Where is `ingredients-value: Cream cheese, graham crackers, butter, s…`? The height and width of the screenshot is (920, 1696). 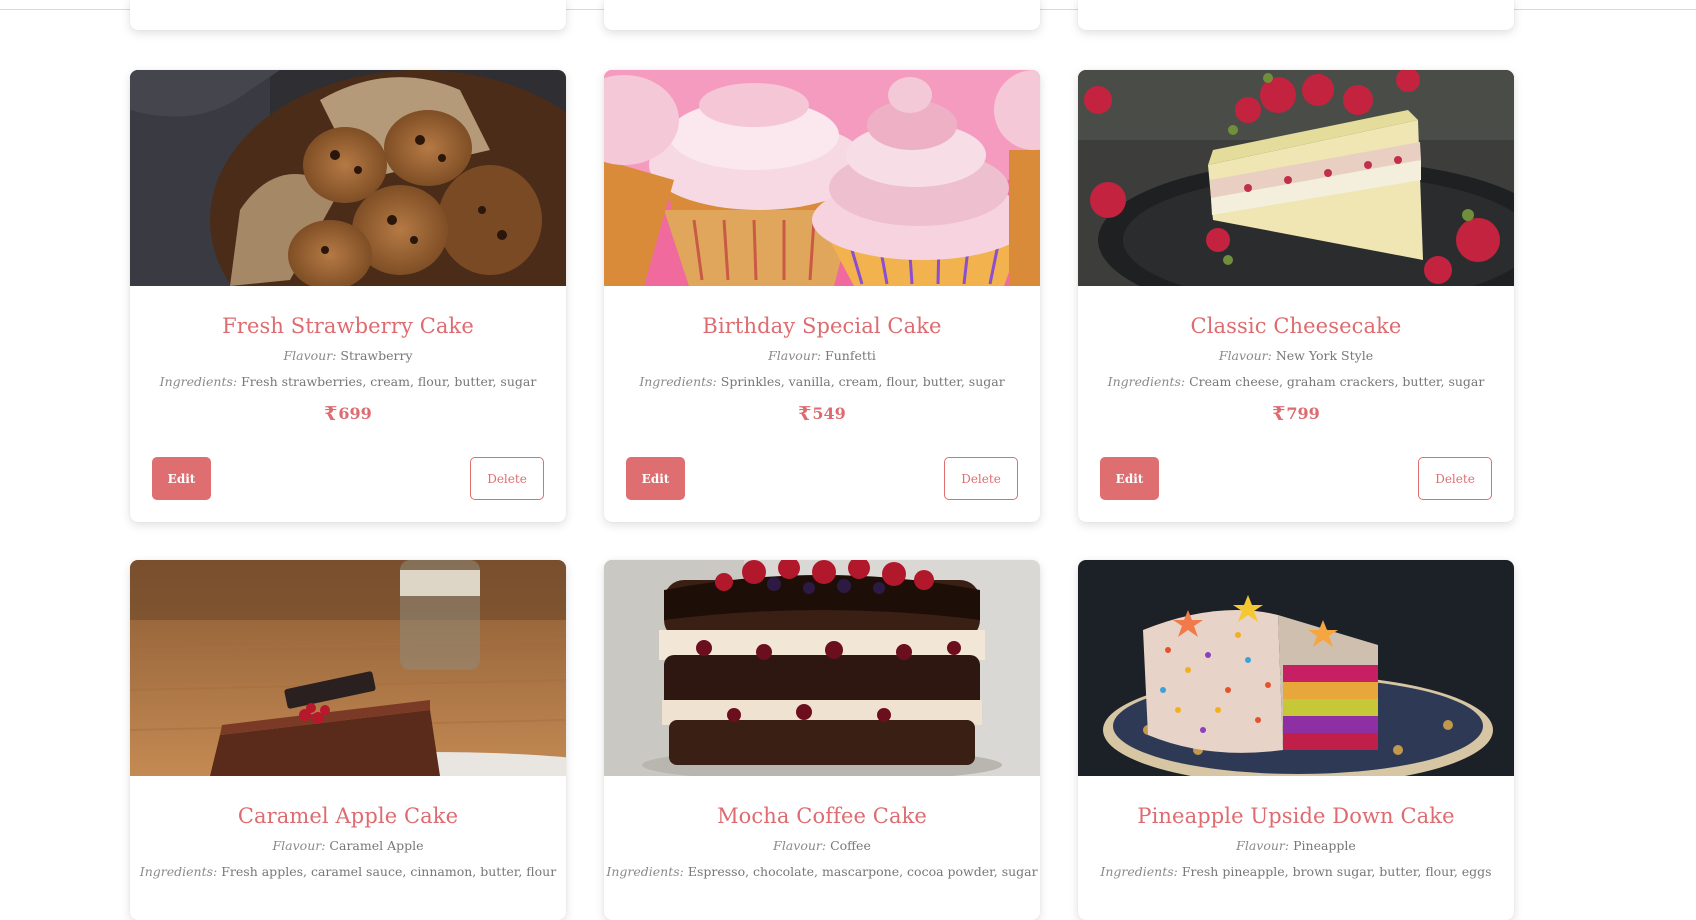 ingredients-value: Cream cheese, graham crackers, butter, s… is located at coordinates (1337, 381).